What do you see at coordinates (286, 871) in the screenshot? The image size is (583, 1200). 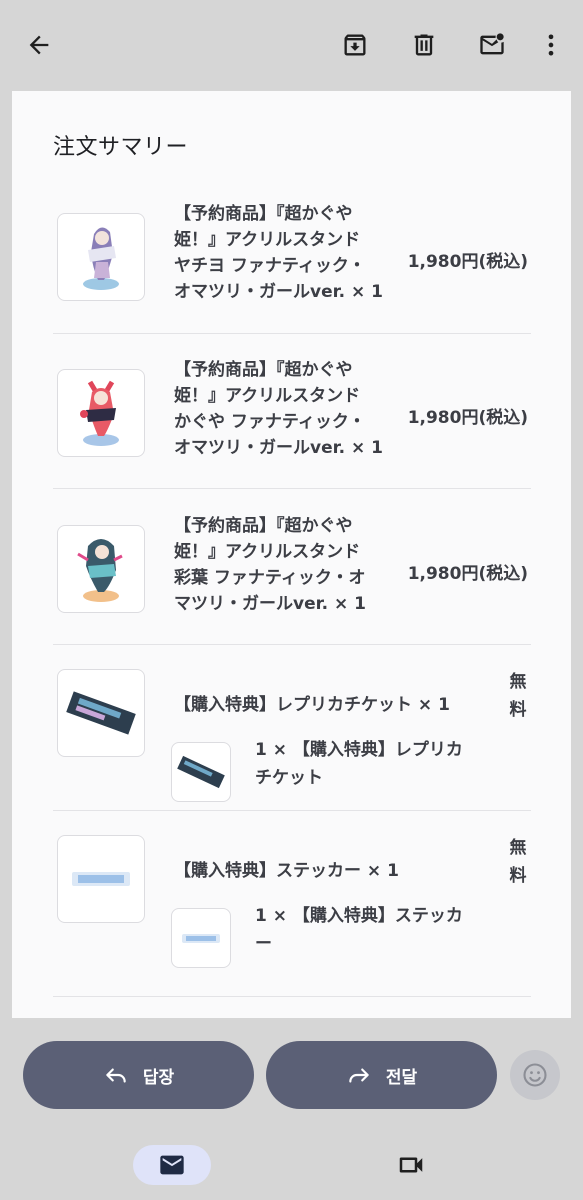 I see `bonus-title: 【購入特典】ステッカー × 1` at bounding box center [286, 871].